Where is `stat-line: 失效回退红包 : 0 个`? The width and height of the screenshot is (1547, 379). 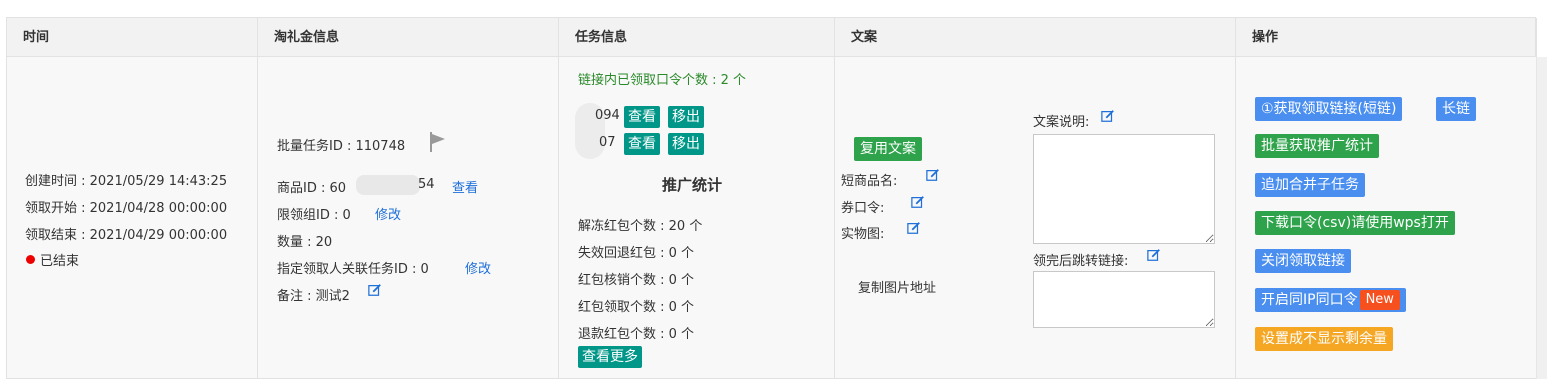
stat-line: 失效回退红包 : 0 个 is located at coordinates (636, 253).